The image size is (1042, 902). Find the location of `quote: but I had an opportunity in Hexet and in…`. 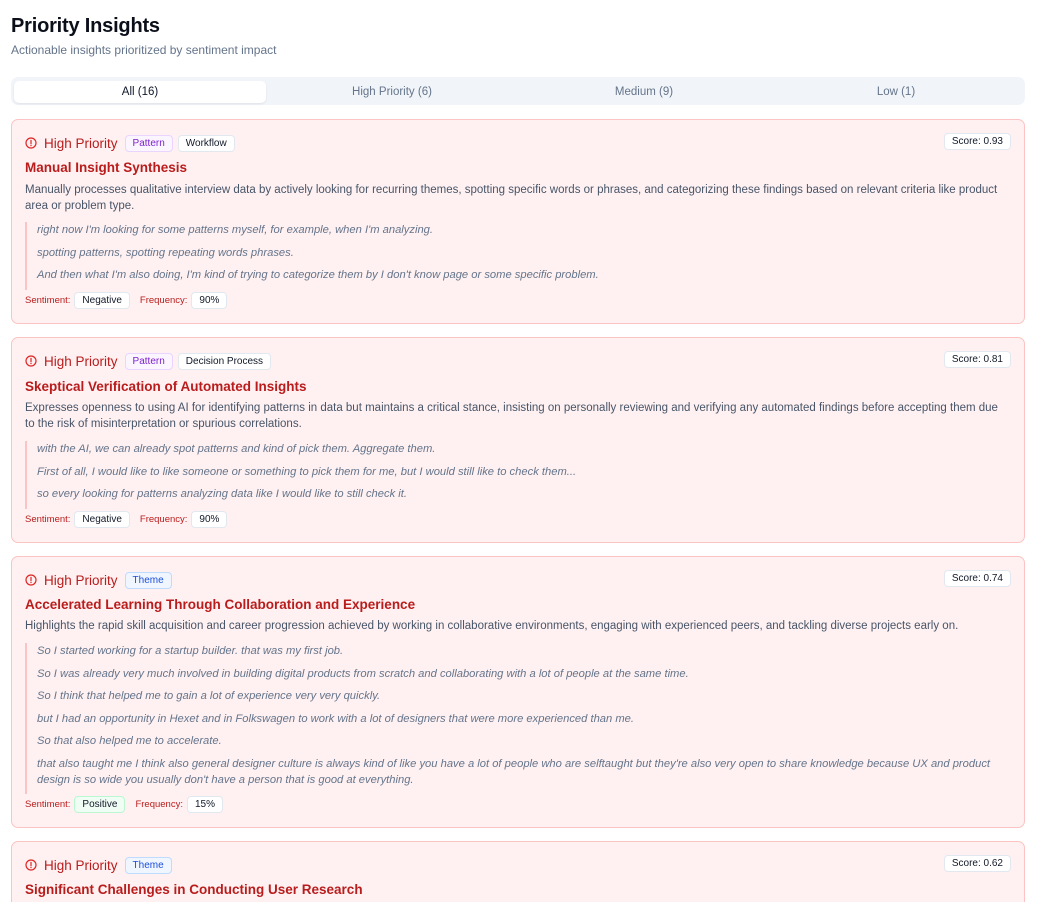

quote: but I had an opportunity in Hexet and in… is located at coordinates (336, 718).